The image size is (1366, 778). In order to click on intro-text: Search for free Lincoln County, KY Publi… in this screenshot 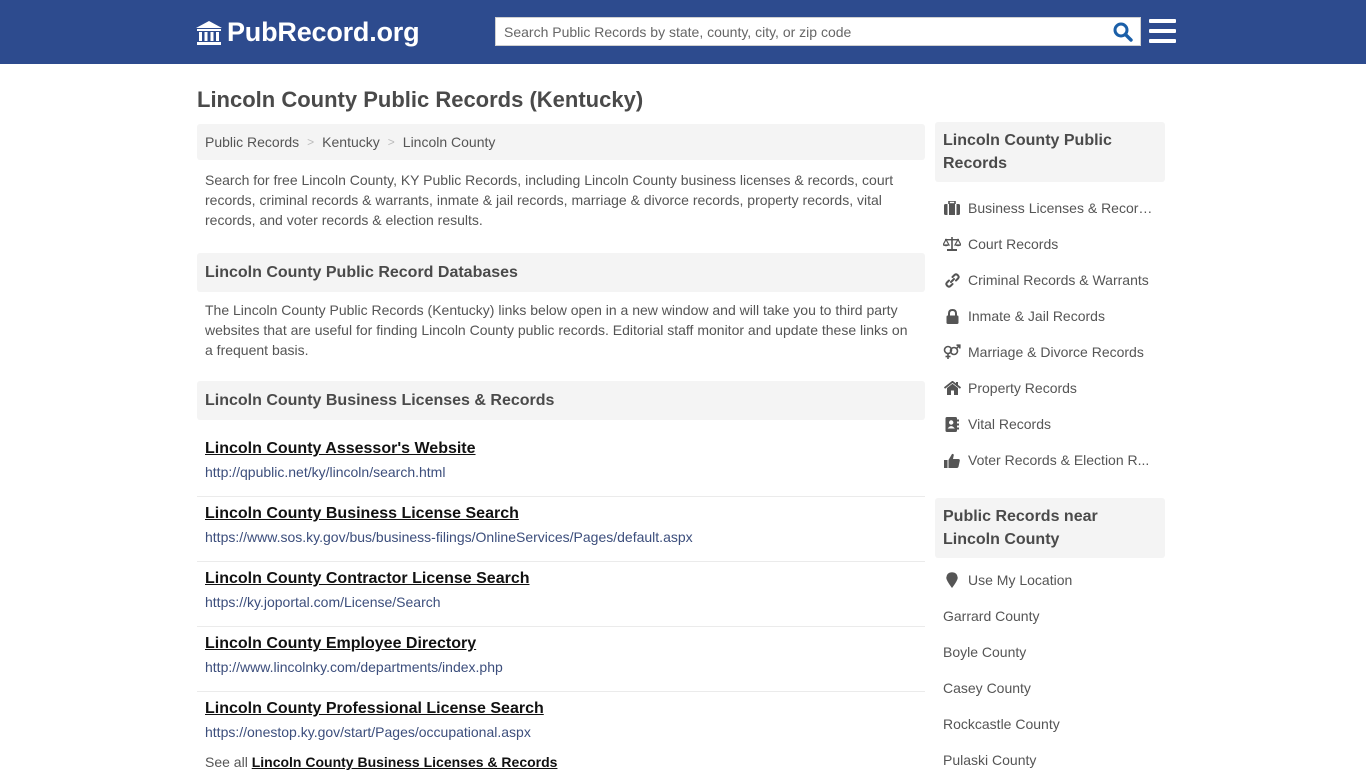, I will do `click(549, 200)`.